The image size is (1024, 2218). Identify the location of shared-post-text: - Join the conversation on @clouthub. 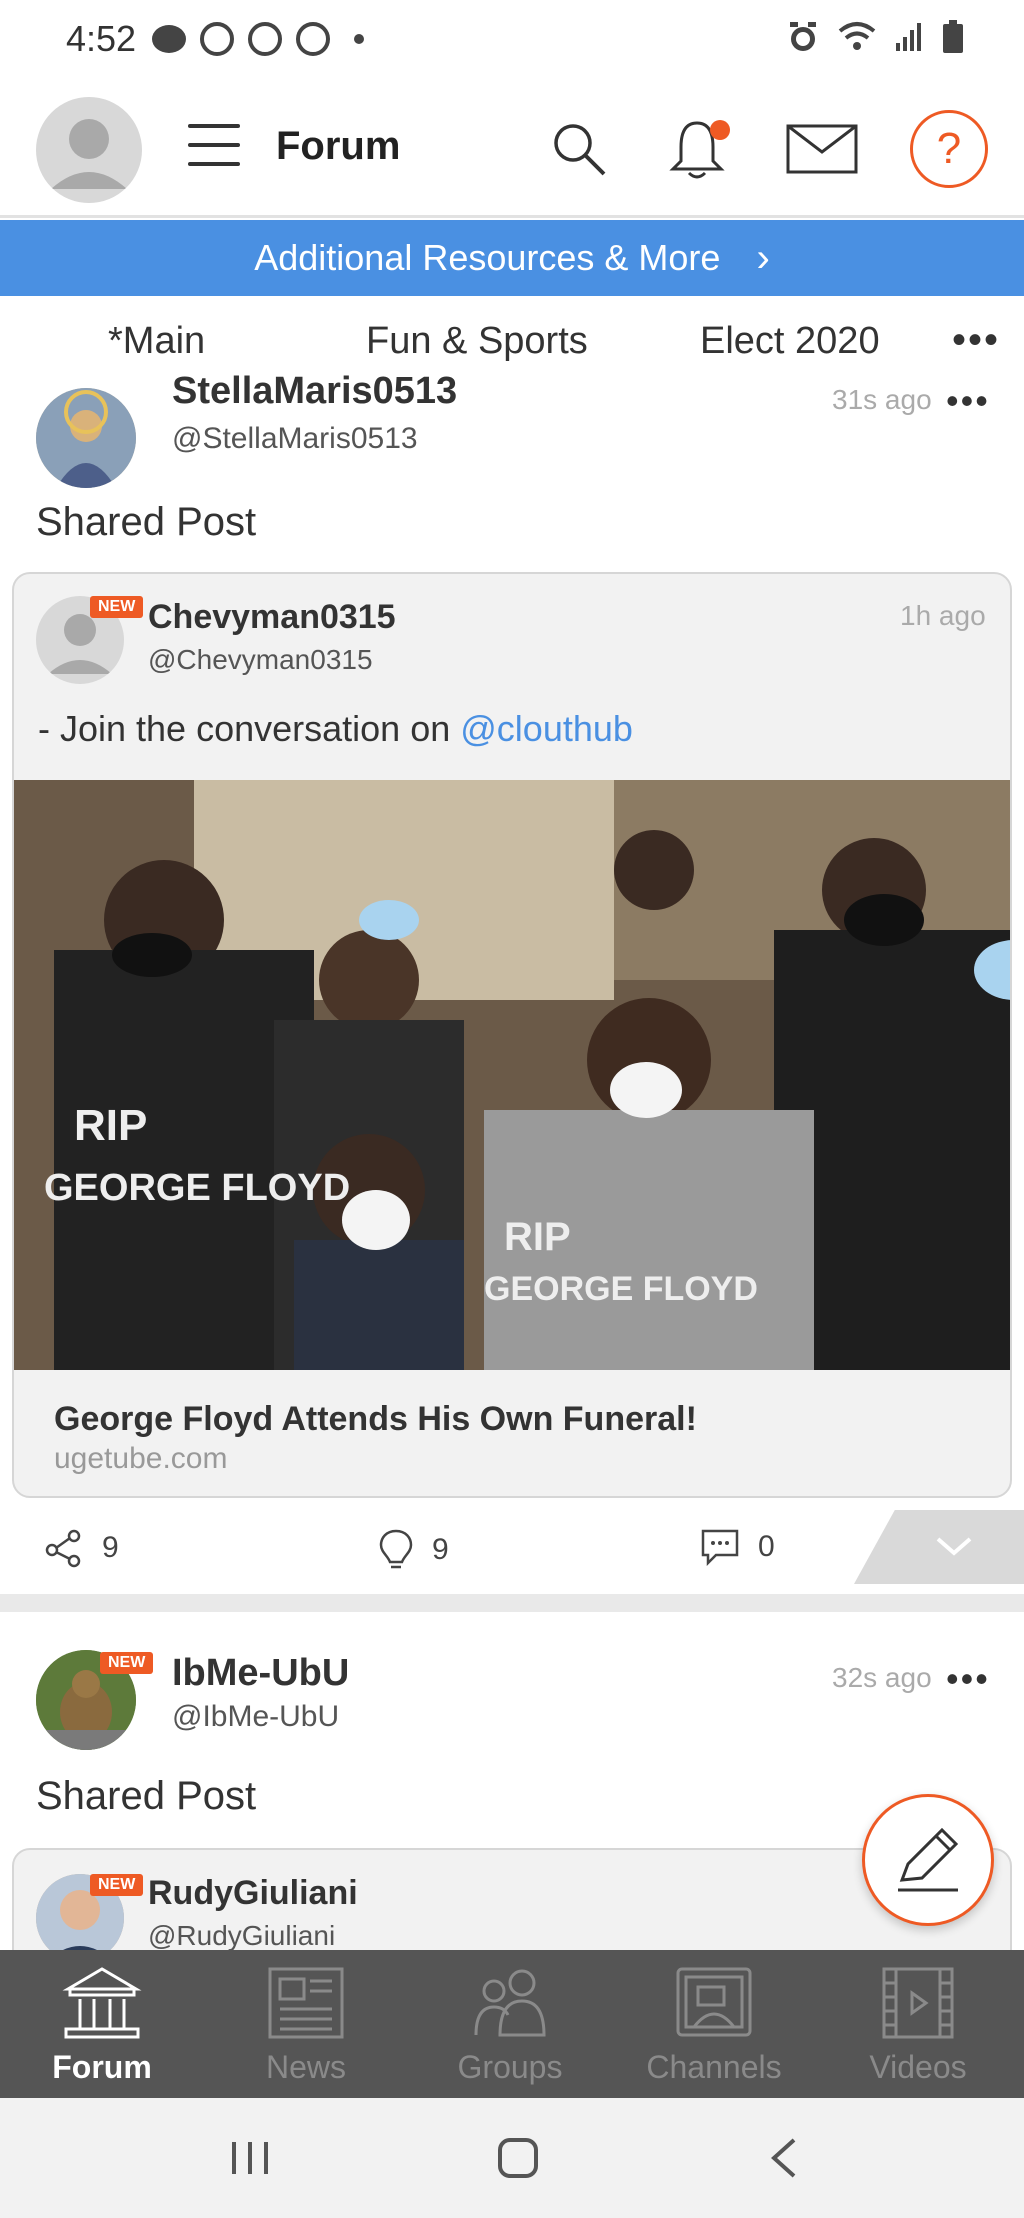
(335, 729).